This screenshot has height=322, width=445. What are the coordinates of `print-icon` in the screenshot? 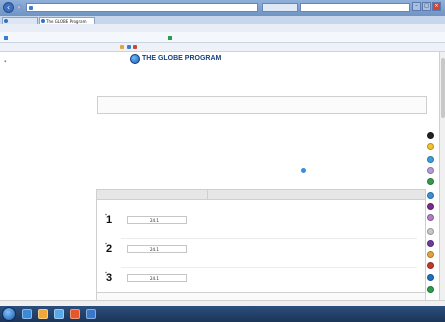 It's located at (128, 47).